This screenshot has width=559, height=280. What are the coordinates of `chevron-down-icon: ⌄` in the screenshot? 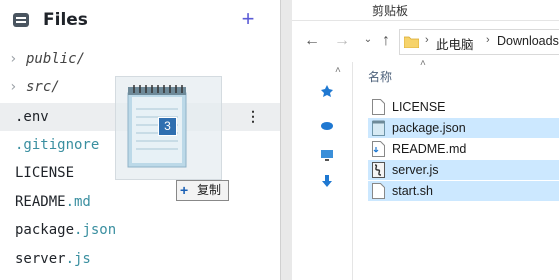 It's located at (368, 39).